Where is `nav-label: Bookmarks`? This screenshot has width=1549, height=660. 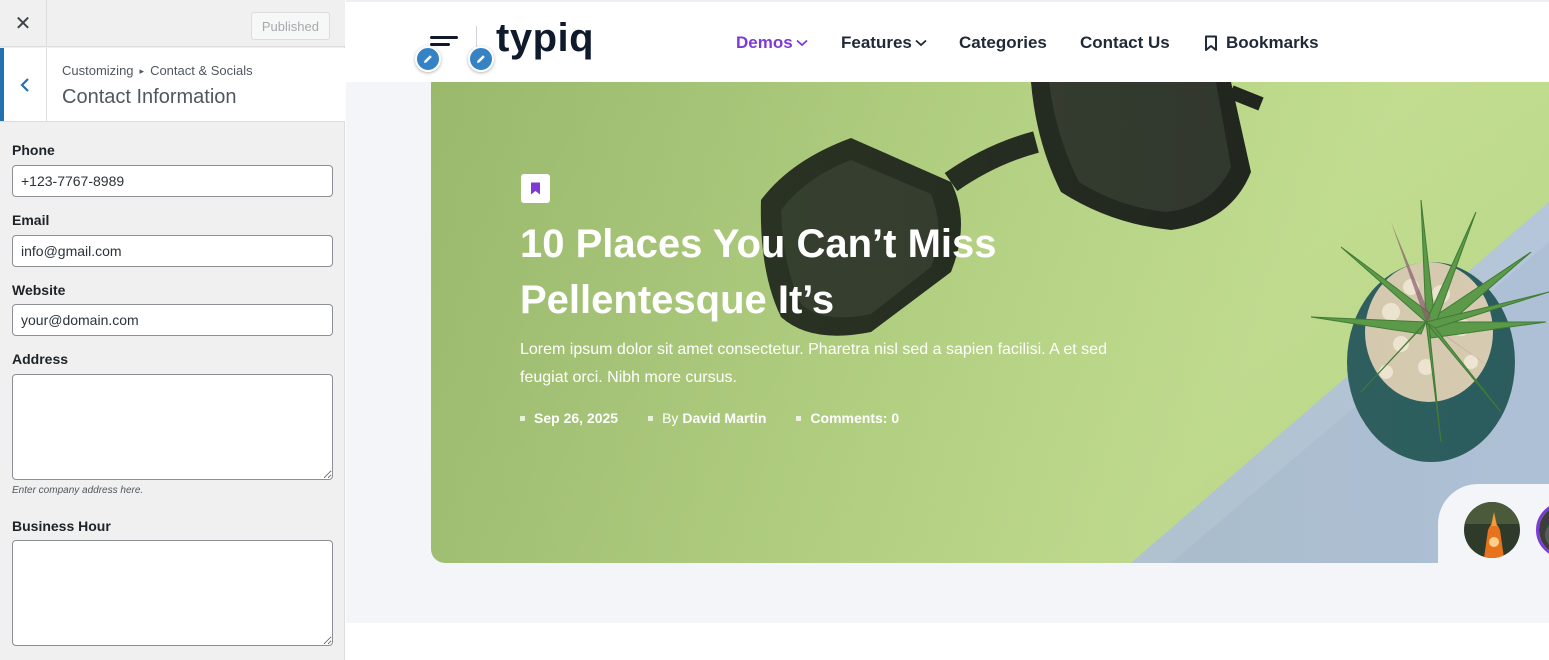
nav-label: Bookmarks is located at coordinates (1272, 42).